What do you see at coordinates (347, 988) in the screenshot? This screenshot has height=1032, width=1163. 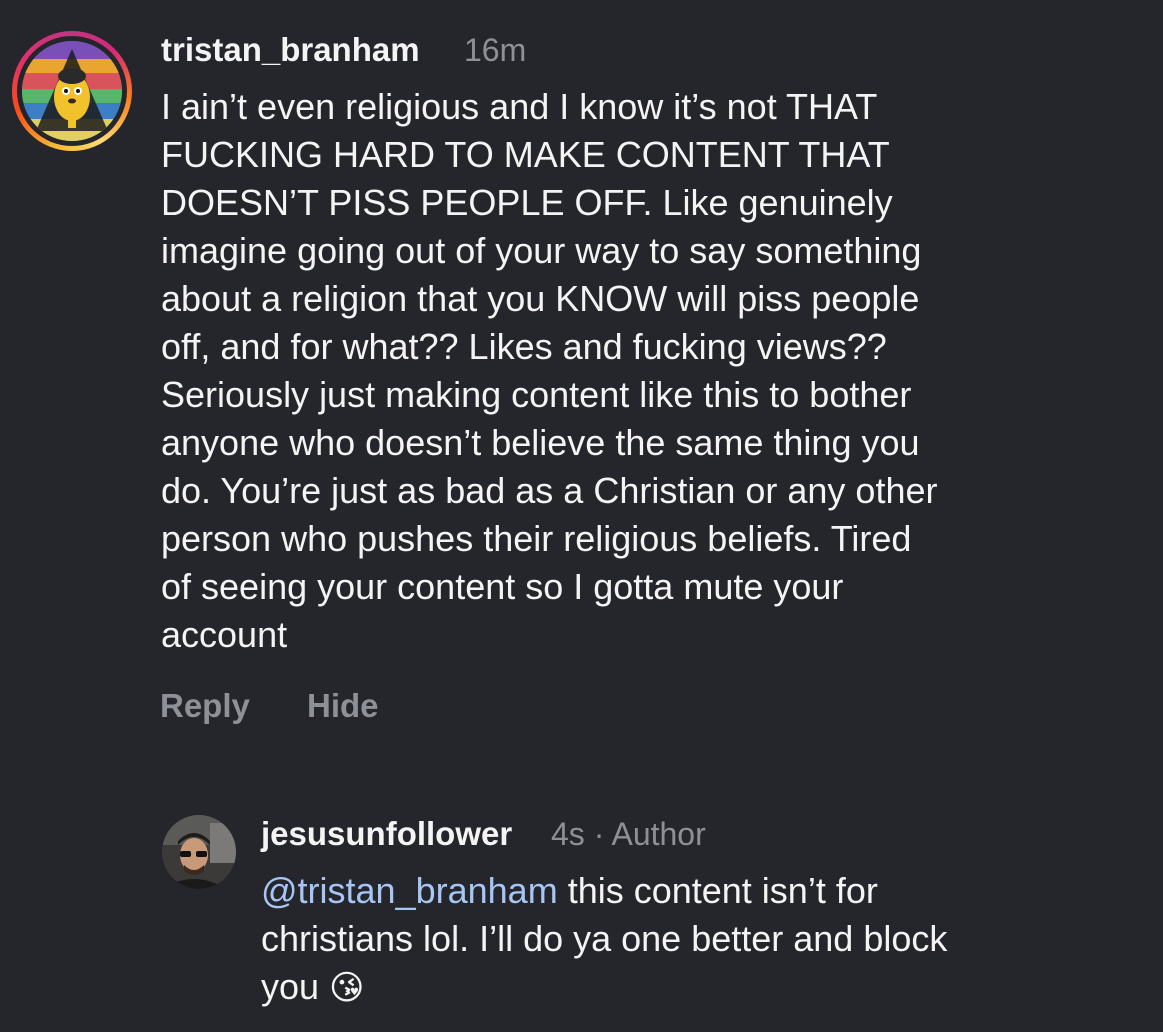 I see `face-blowing-kiss-emoji-icon: 😘` at bounding box center [347, 988].